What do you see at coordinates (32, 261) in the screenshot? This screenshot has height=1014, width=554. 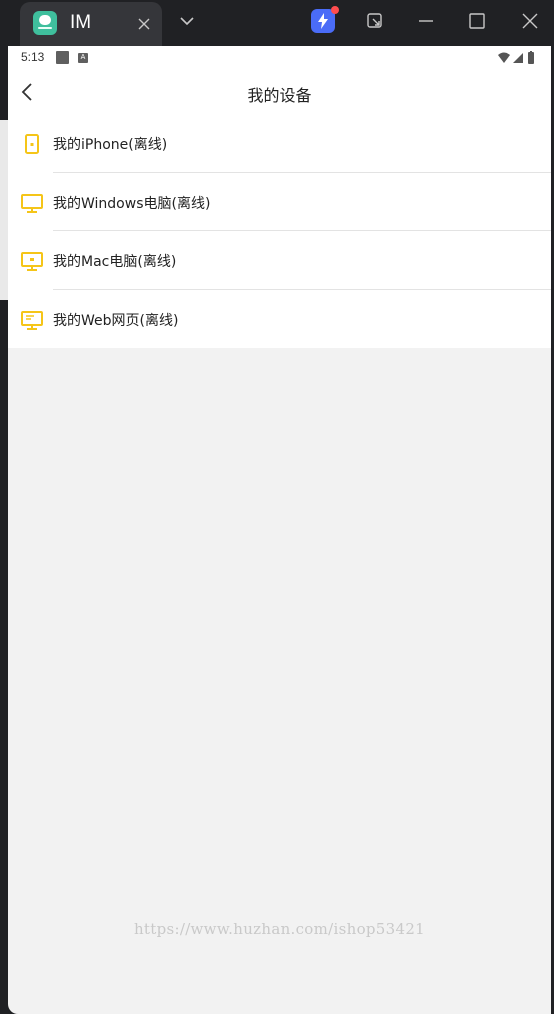 I see `mac-icon` at bounding box center [32, 261].